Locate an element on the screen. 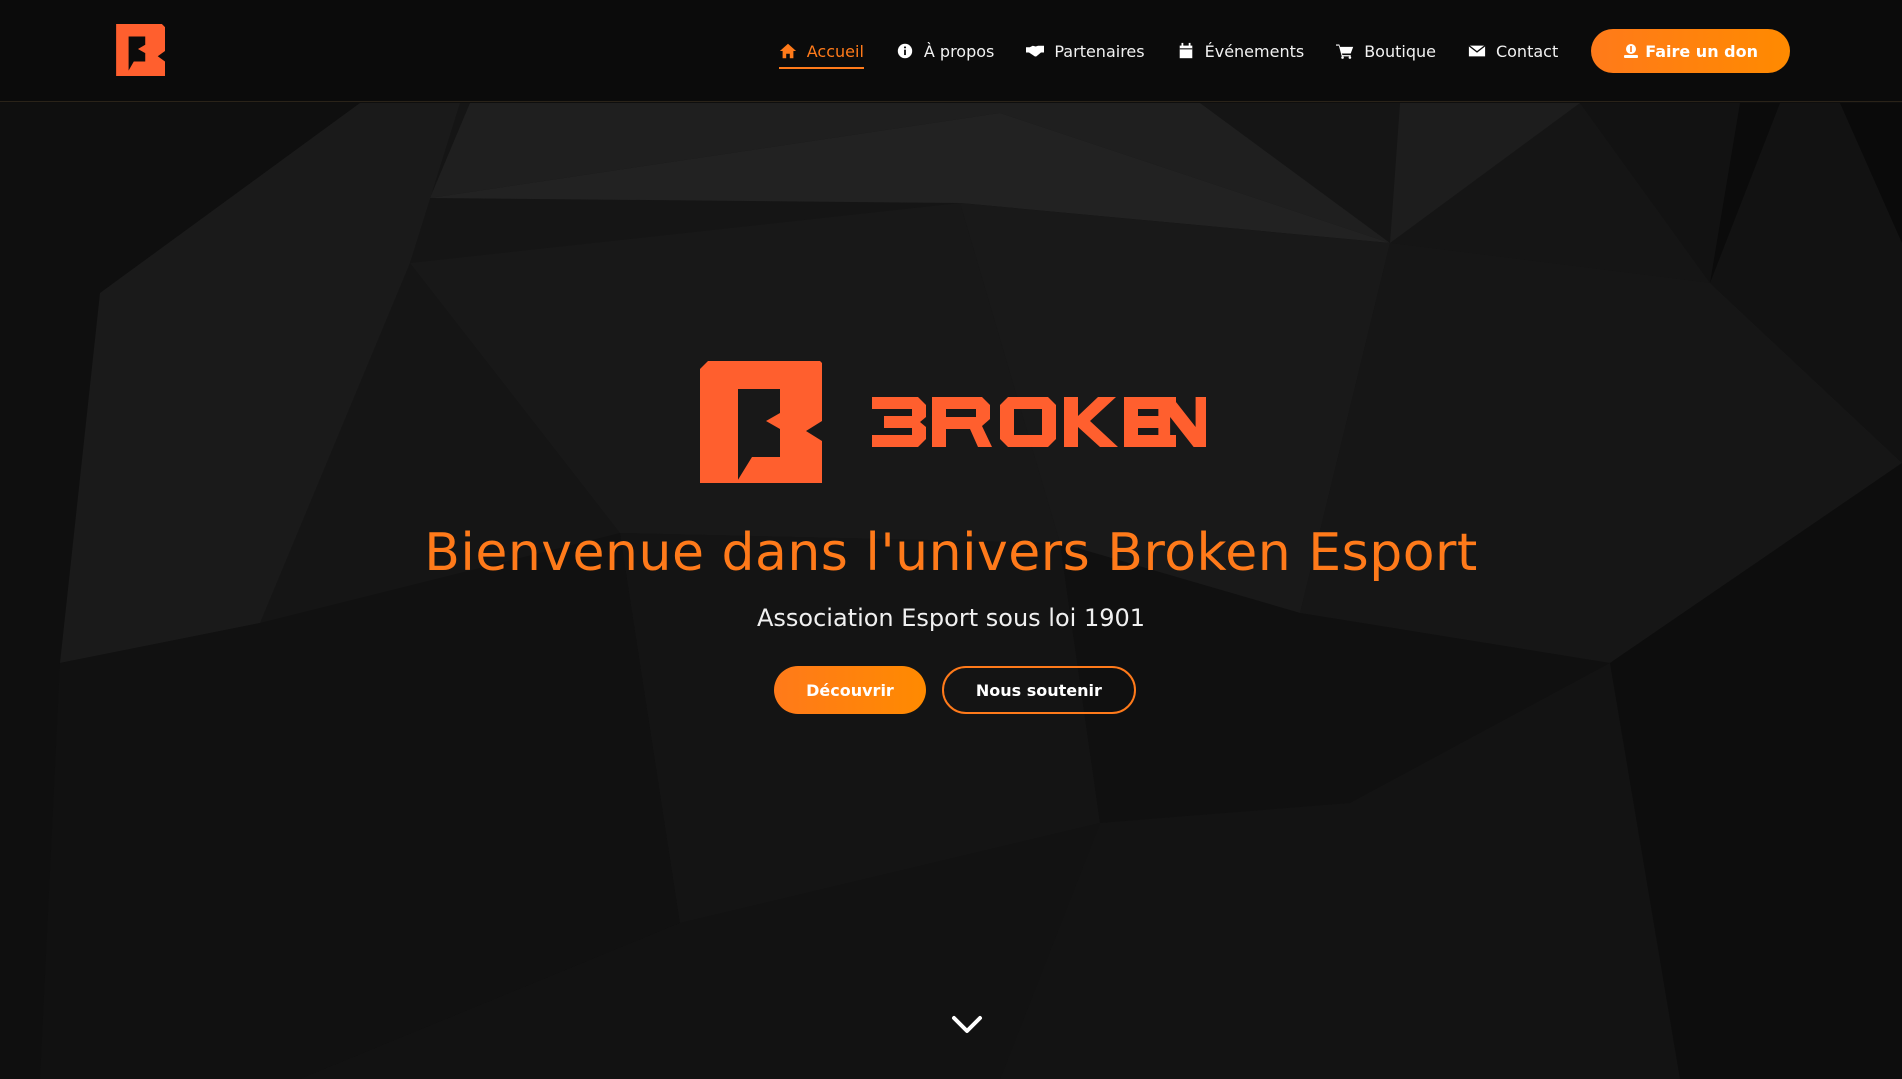 Image resolution: width=1902 pixels, height=1079 pixels. nav-item-label: Accueil is located at coordinates (835, 51).